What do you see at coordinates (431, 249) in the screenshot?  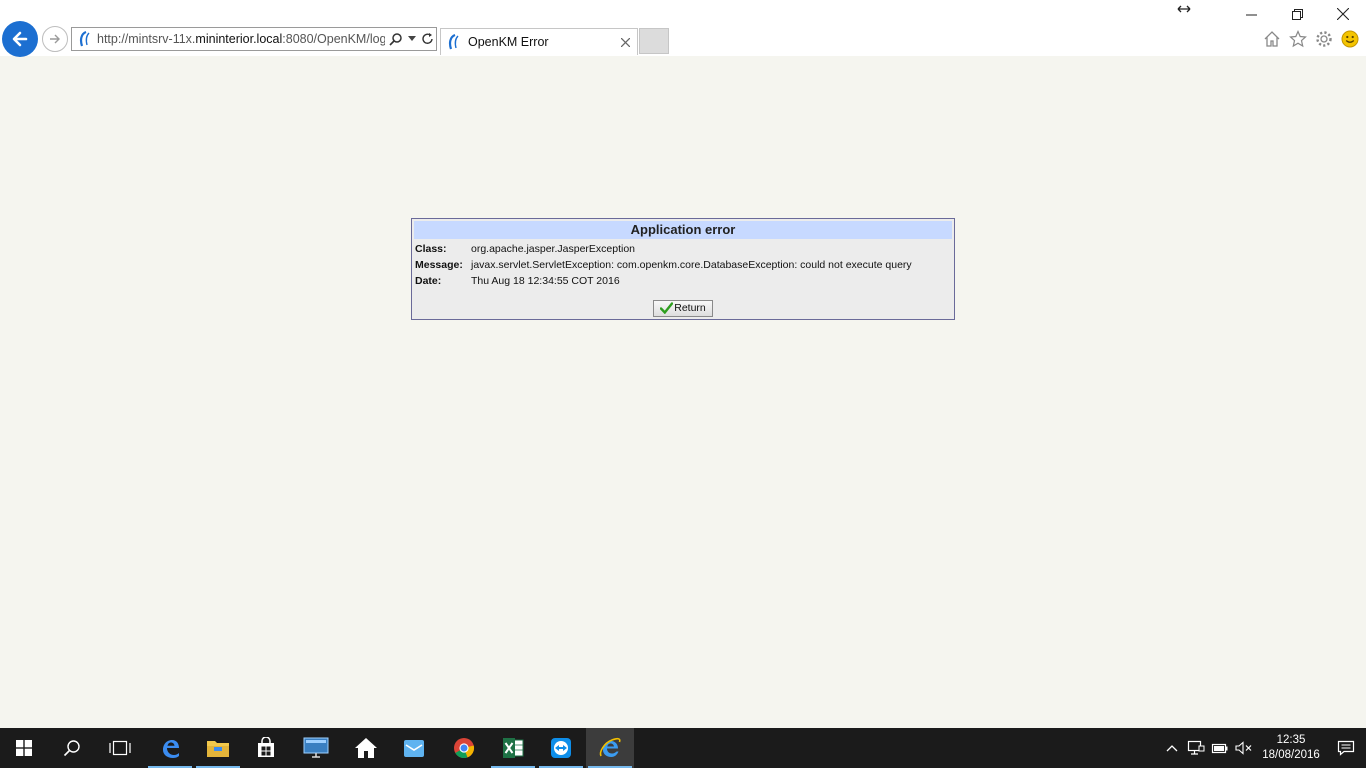 I see `error-label: Class:` at bounding box center [431, 249].